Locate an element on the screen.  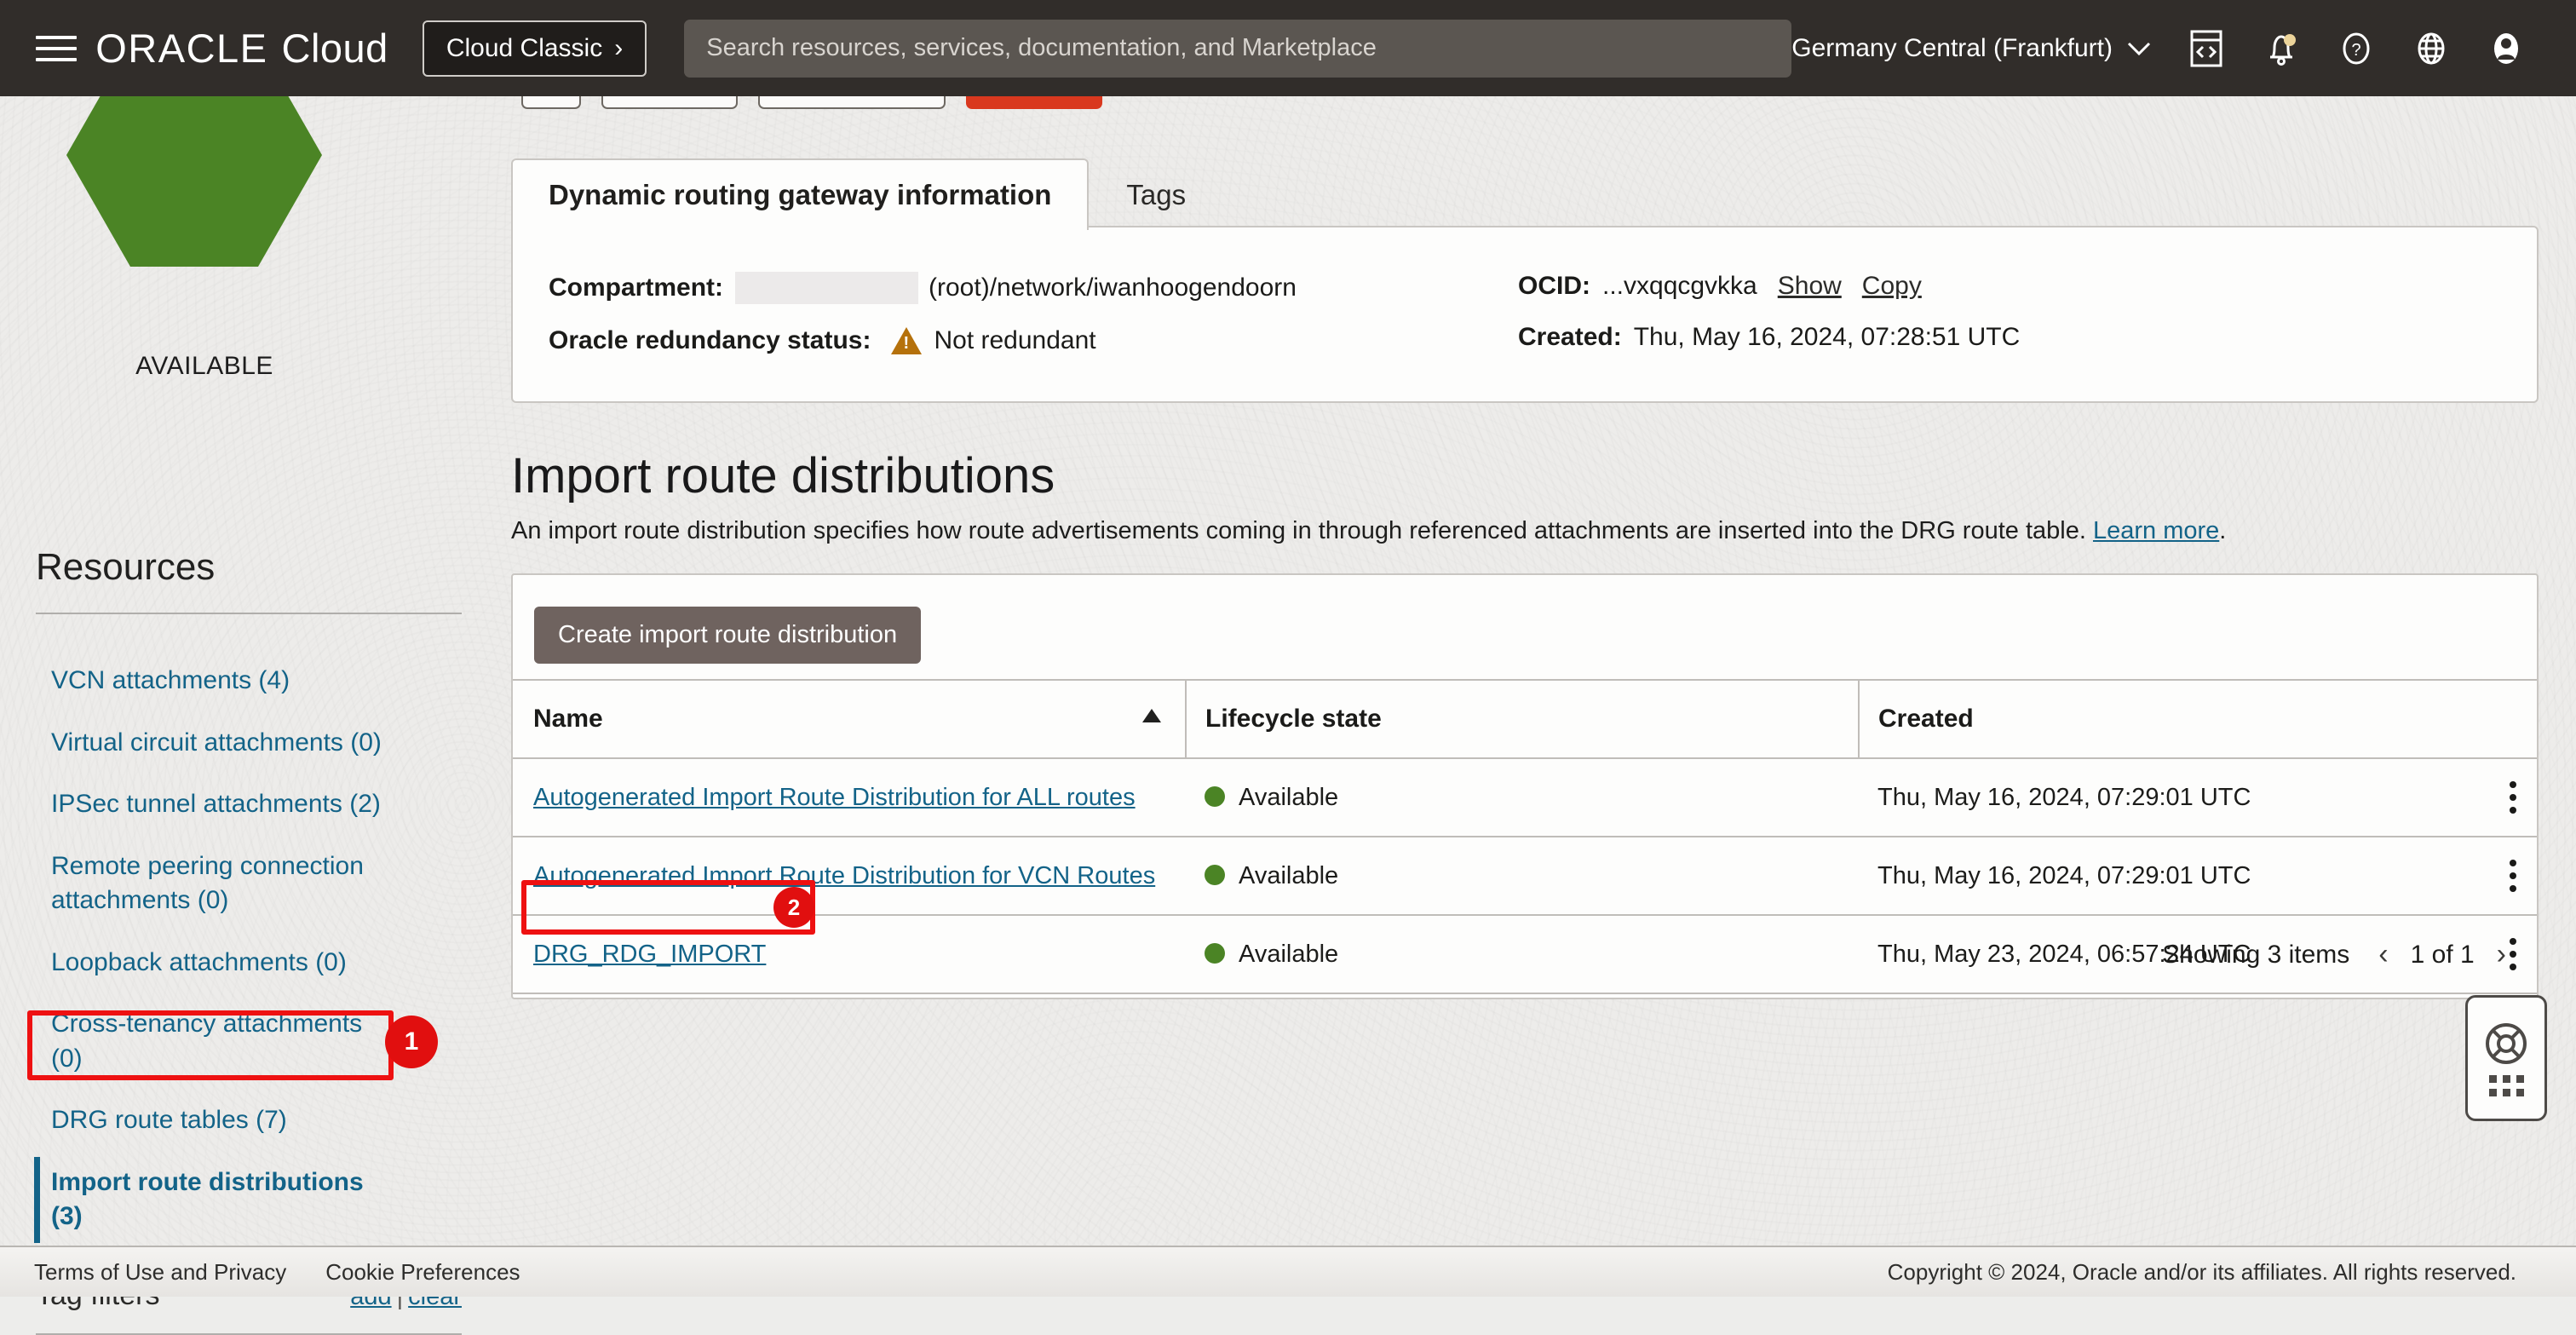
compartment-label: Compartment: is located at coordinates (636, 287).